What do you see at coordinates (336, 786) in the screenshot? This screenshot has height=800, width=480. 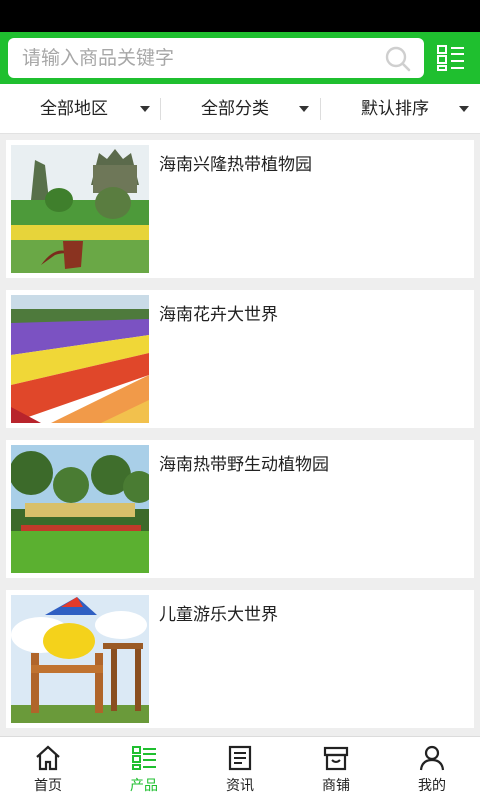 I see `nav-shop-label: 商铺` at bounding box center [336, 786].